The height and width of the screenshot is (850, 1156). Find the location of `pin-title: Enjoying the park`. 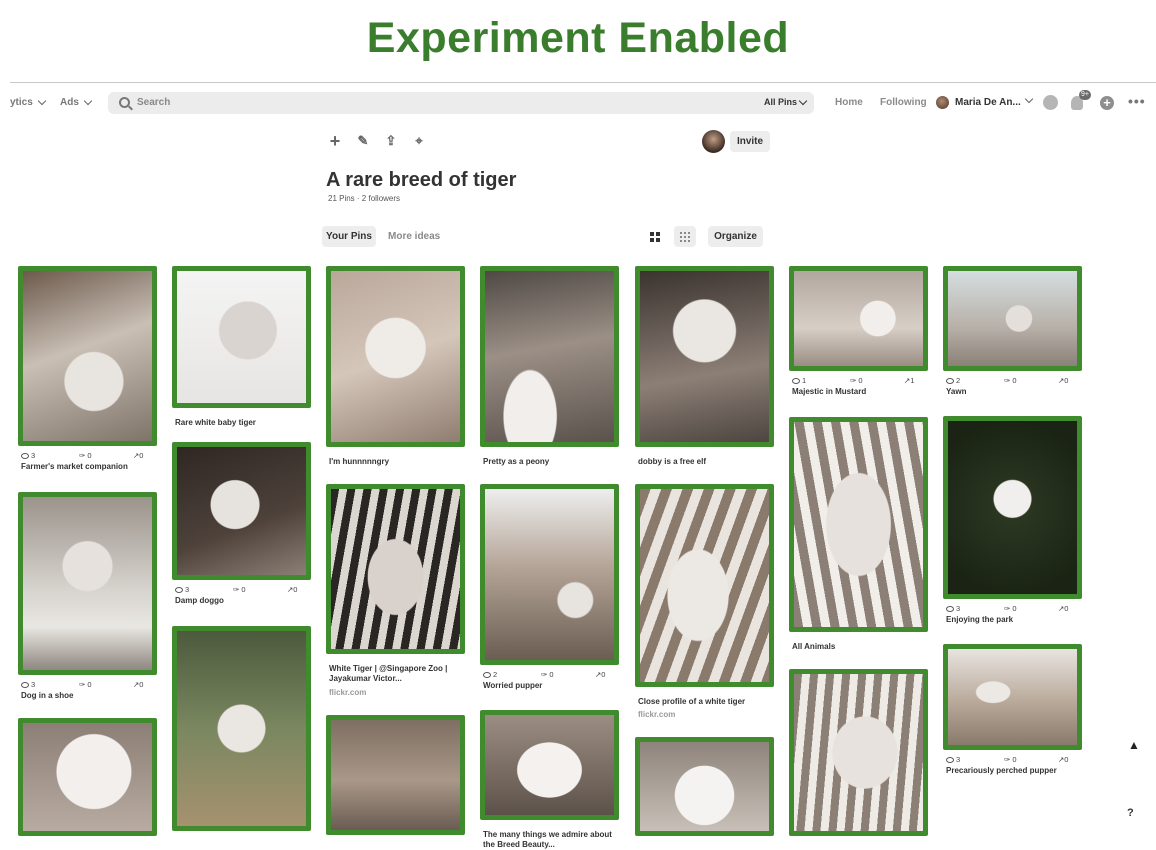

pin-title: Enjoying the park is located at coordinates (1012, 620).